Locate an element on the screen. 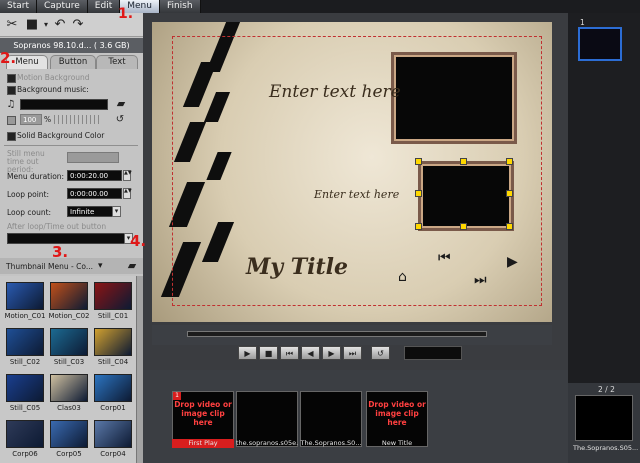 This screenshot has width=640, height=463. motion-background-label: Motion Background is located at coordinates (53, 77).